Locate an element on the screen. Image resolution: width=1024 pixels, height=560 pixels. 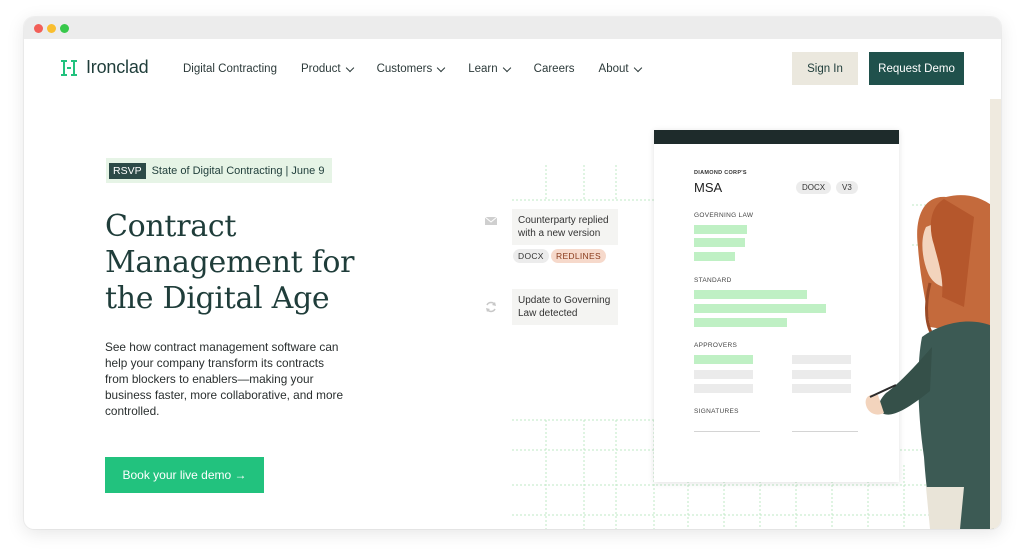
section-standard: STANDARD is located at coordinates (713, 280).